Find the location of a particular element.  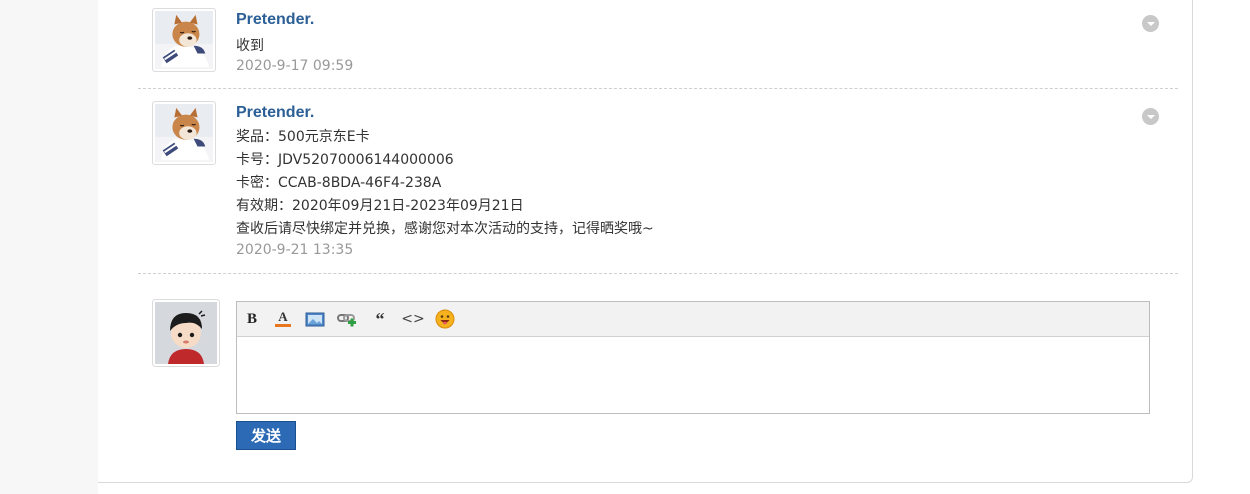

editor-toolbar: B A “ <> is located at coordinates (693, 319).